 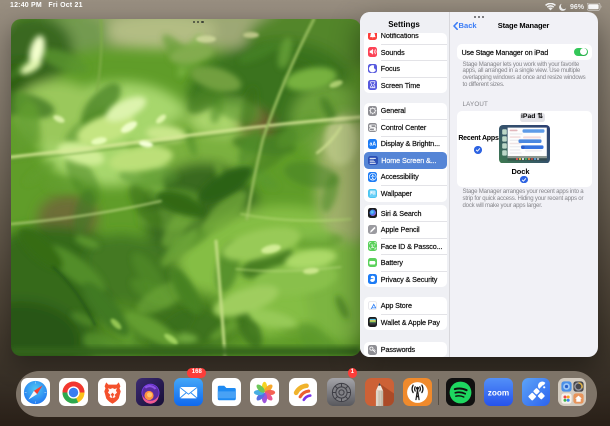 I want to click on svg-text: aA, so click(x=372, y=145).